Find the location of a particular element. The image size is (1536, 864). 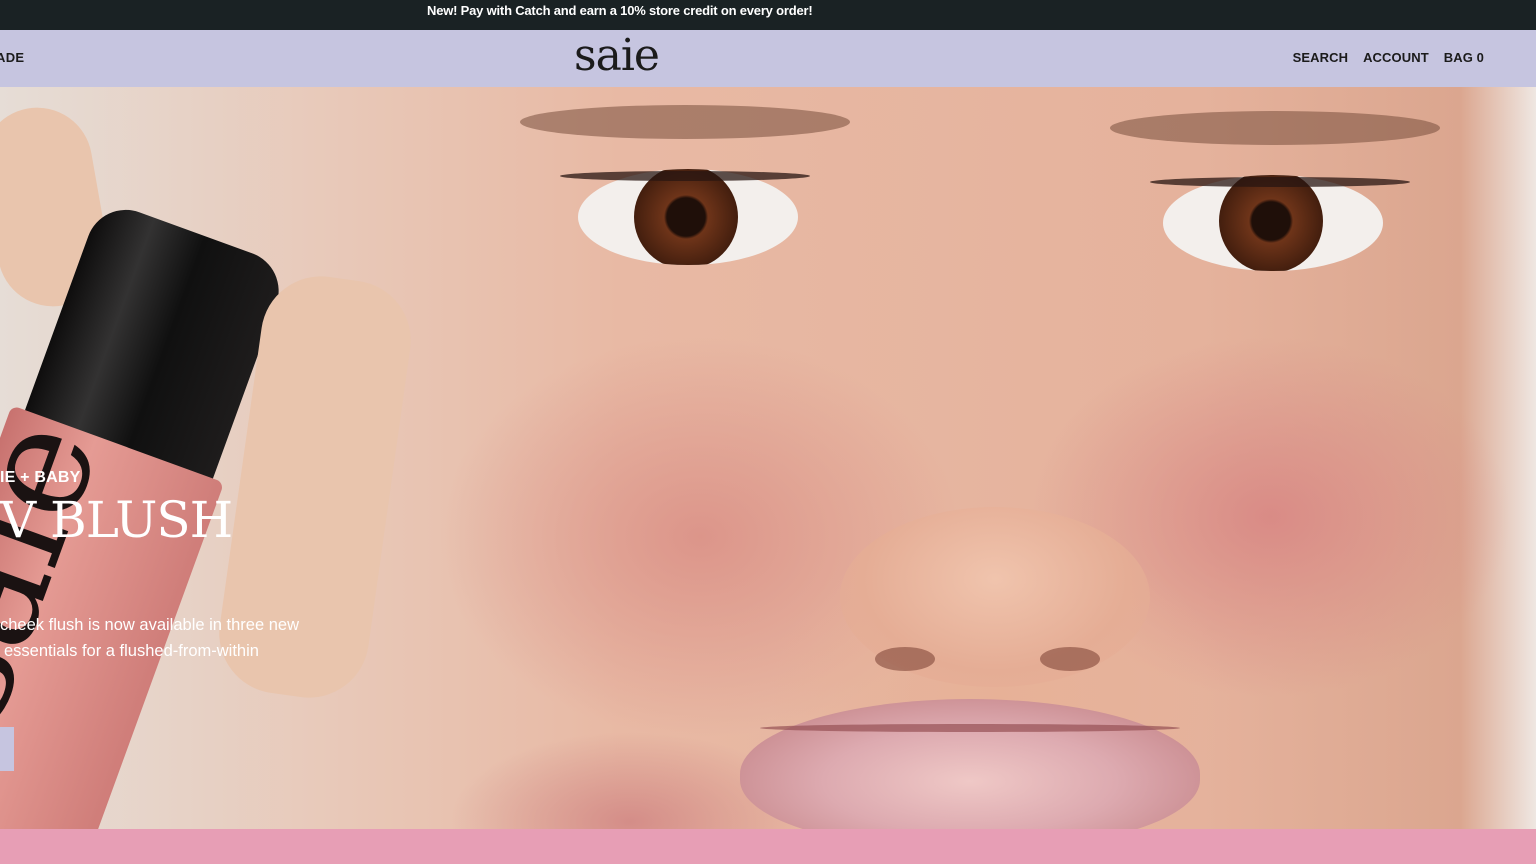

left-iris is located at coordinates (686, 217).